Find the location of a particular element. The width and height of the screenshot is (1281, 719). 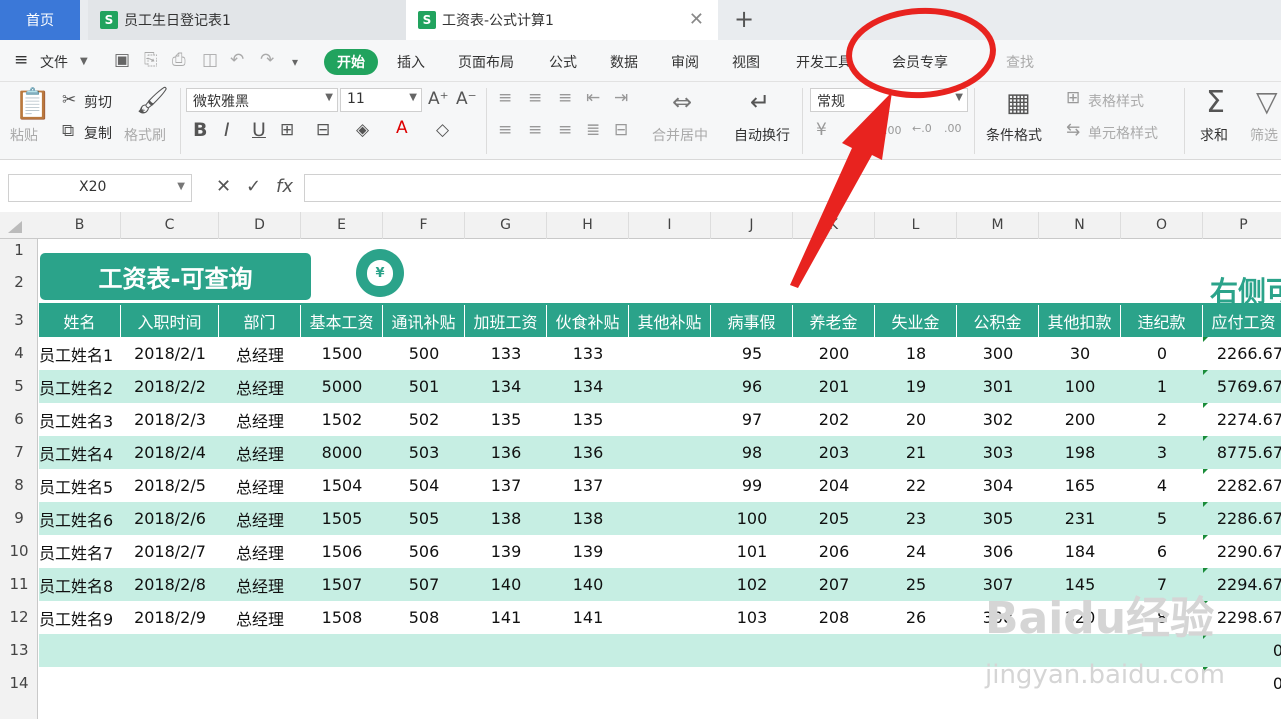

menu-member: 会员专享 is located at coordinates (920, 62).